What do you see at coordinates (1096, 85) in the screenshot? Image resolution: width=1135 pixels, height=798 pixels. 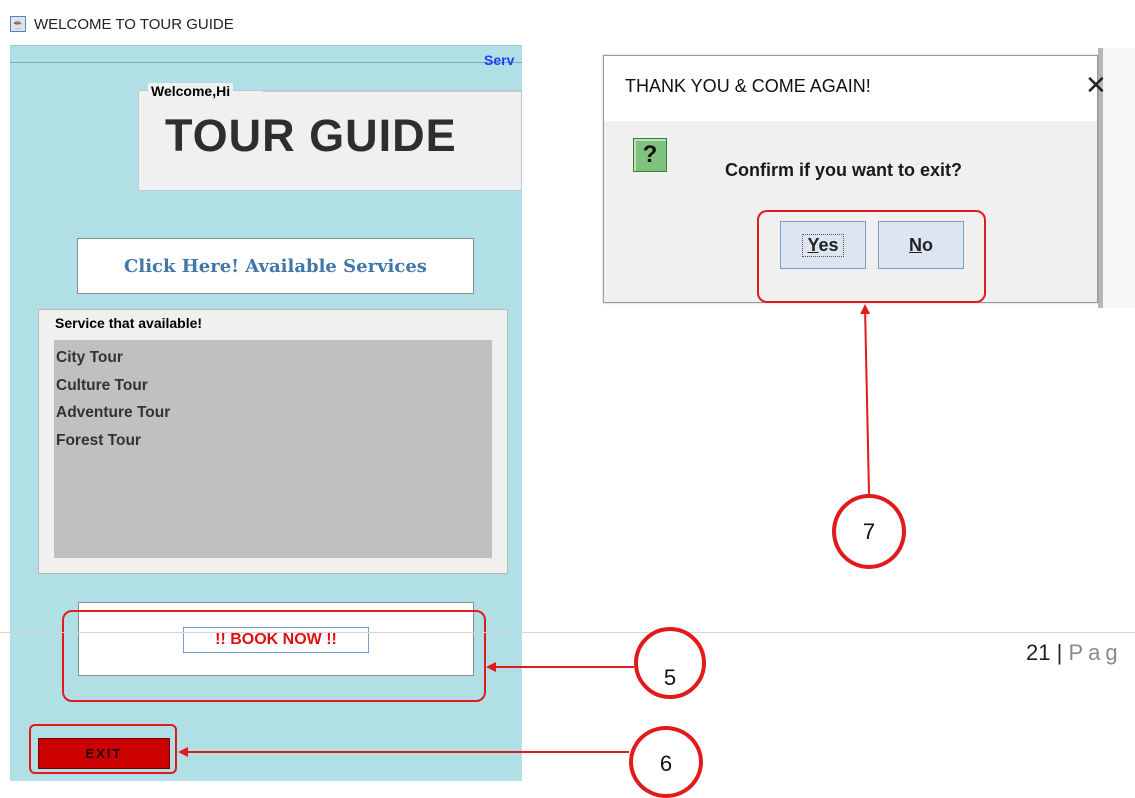 I see `close-icon: ✕` at bounding box center [1096, 85].